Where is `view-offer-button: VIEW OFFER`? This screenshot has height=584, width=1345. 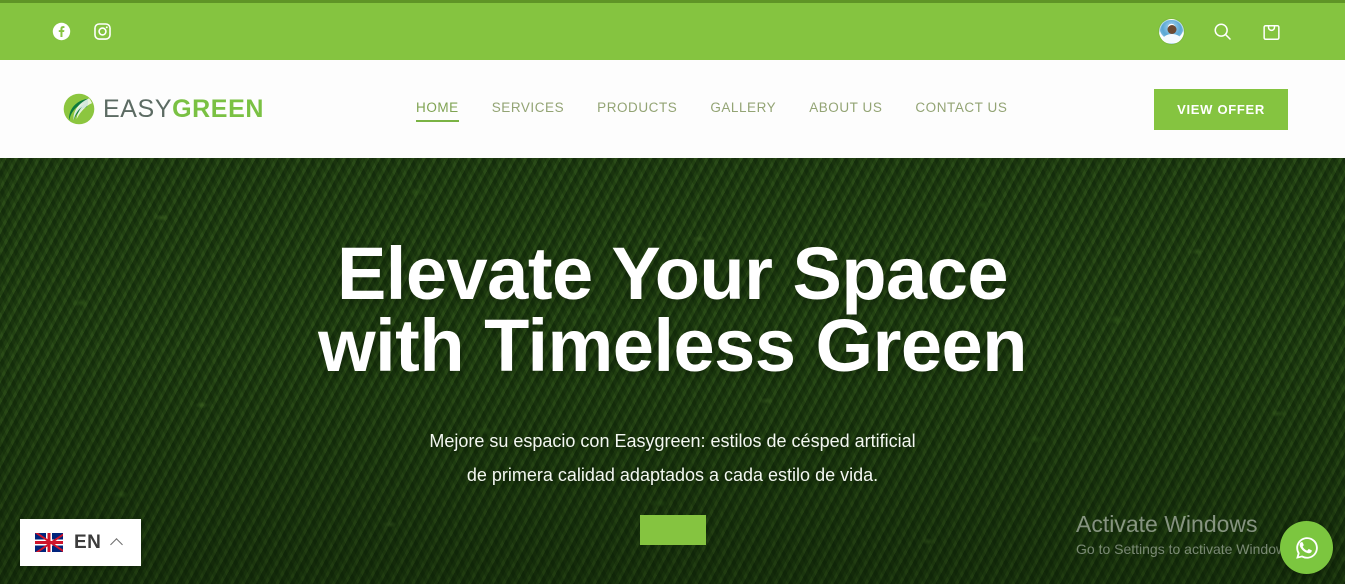
view-offer-button: VIEW OFFER is located at coordinates (1221, 109).